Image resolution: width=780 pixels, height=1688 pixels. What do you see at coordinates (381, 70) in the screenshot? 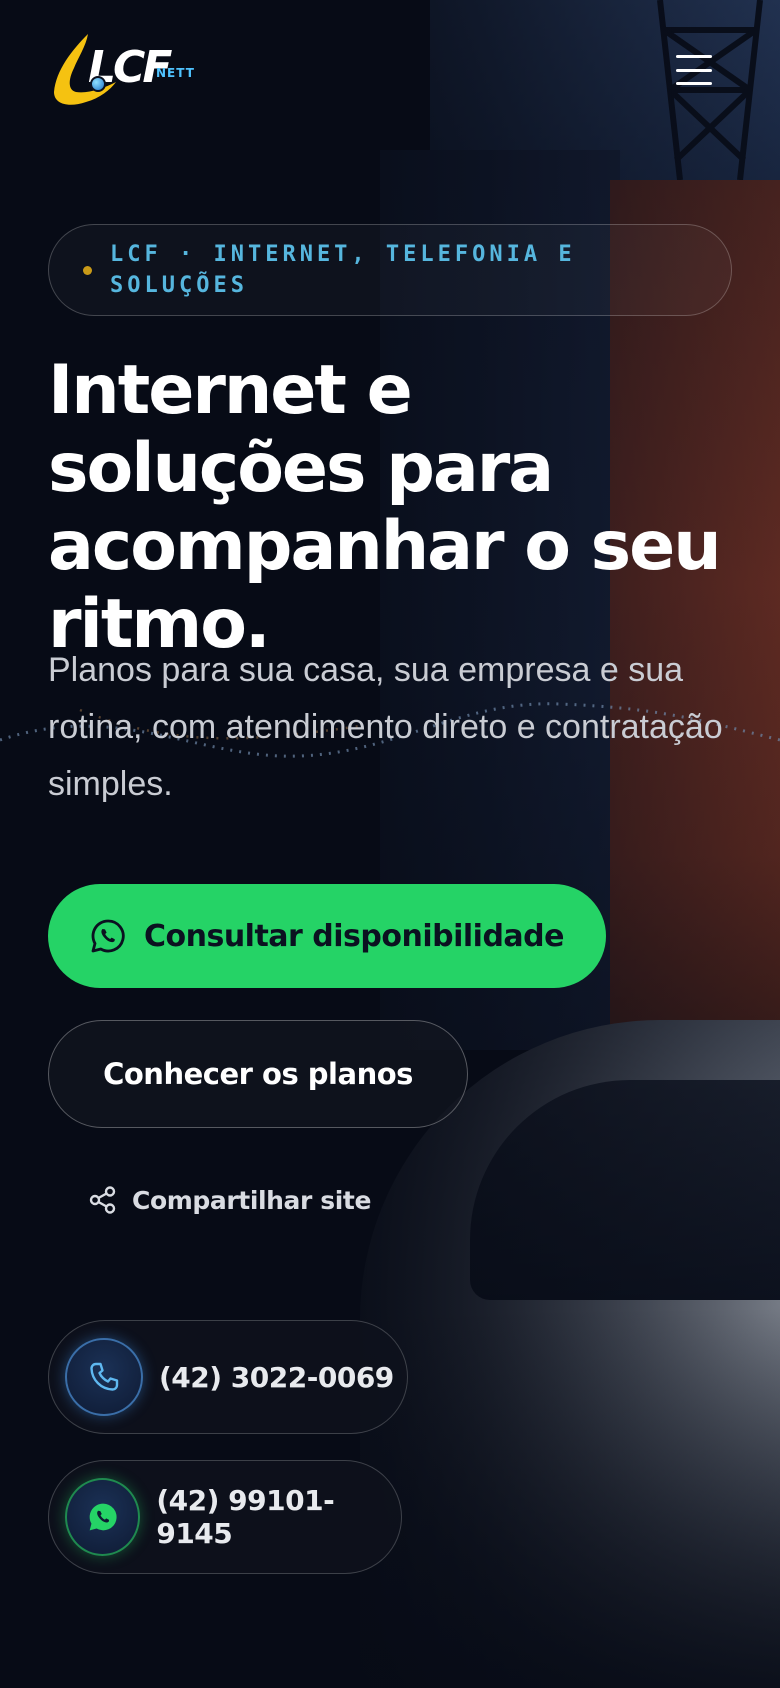
I see `site-header: LCF NETT` at bounding box center [381, 70].